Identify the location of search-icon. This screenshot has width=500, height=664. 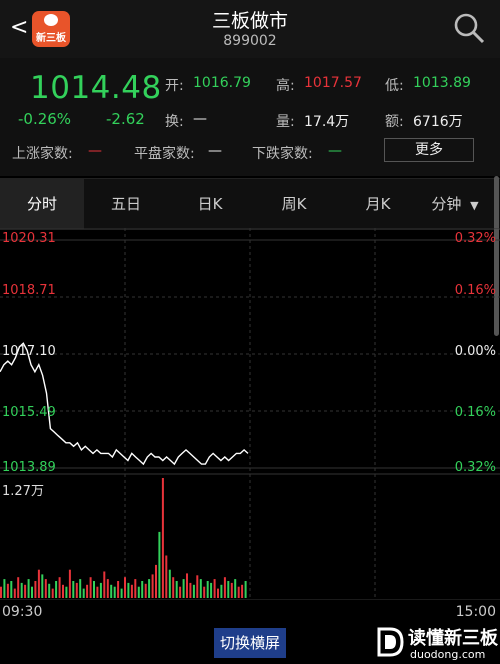
(469, 28).